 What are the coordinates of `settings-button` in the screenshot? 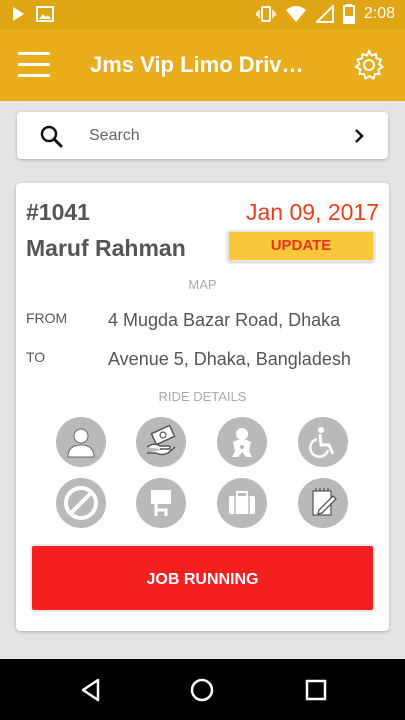 It's located at (369, 64).